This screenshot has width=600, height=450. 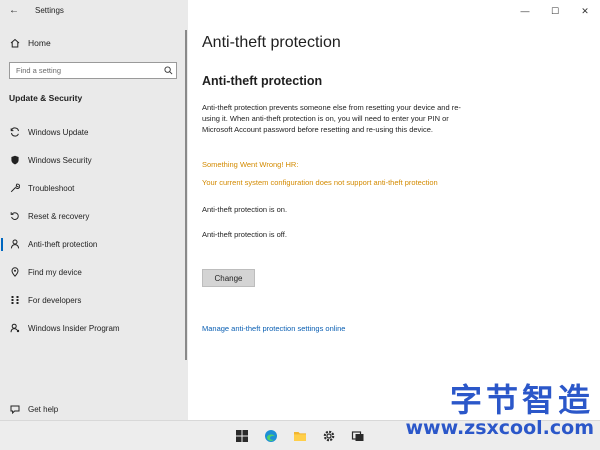 What do you see at coordinates (59, 216) in the screenshot?
I see `sidebar-item-label: Reset & recovery` at bounding box center [59, 216].